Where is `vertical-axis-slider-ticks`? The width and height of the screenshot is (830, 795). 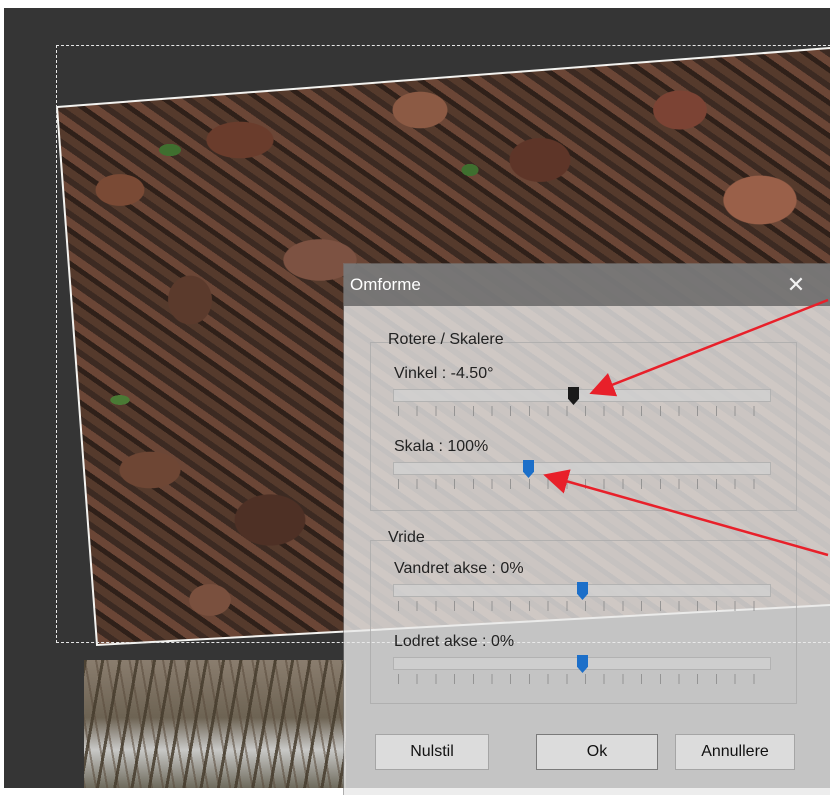 vertical-axis-slider-ticks is located at coordinates (583, 679).